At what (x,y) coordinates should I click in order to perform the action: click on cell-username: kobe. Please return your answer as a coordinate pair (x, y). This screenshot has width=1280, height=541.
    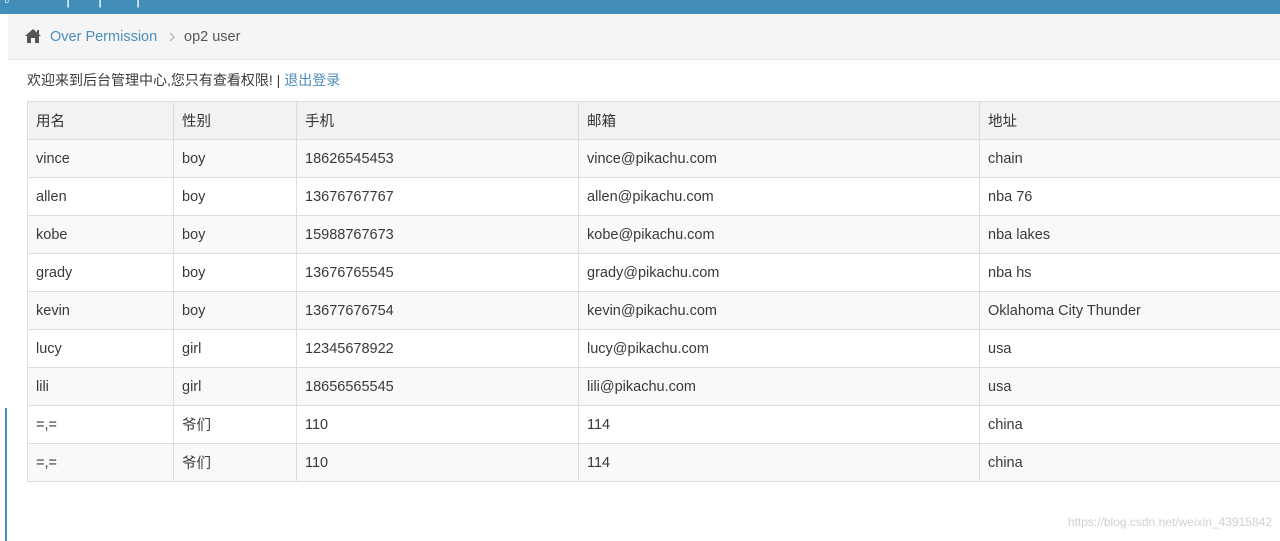
    Looking at the image, I should click on (100, 234).